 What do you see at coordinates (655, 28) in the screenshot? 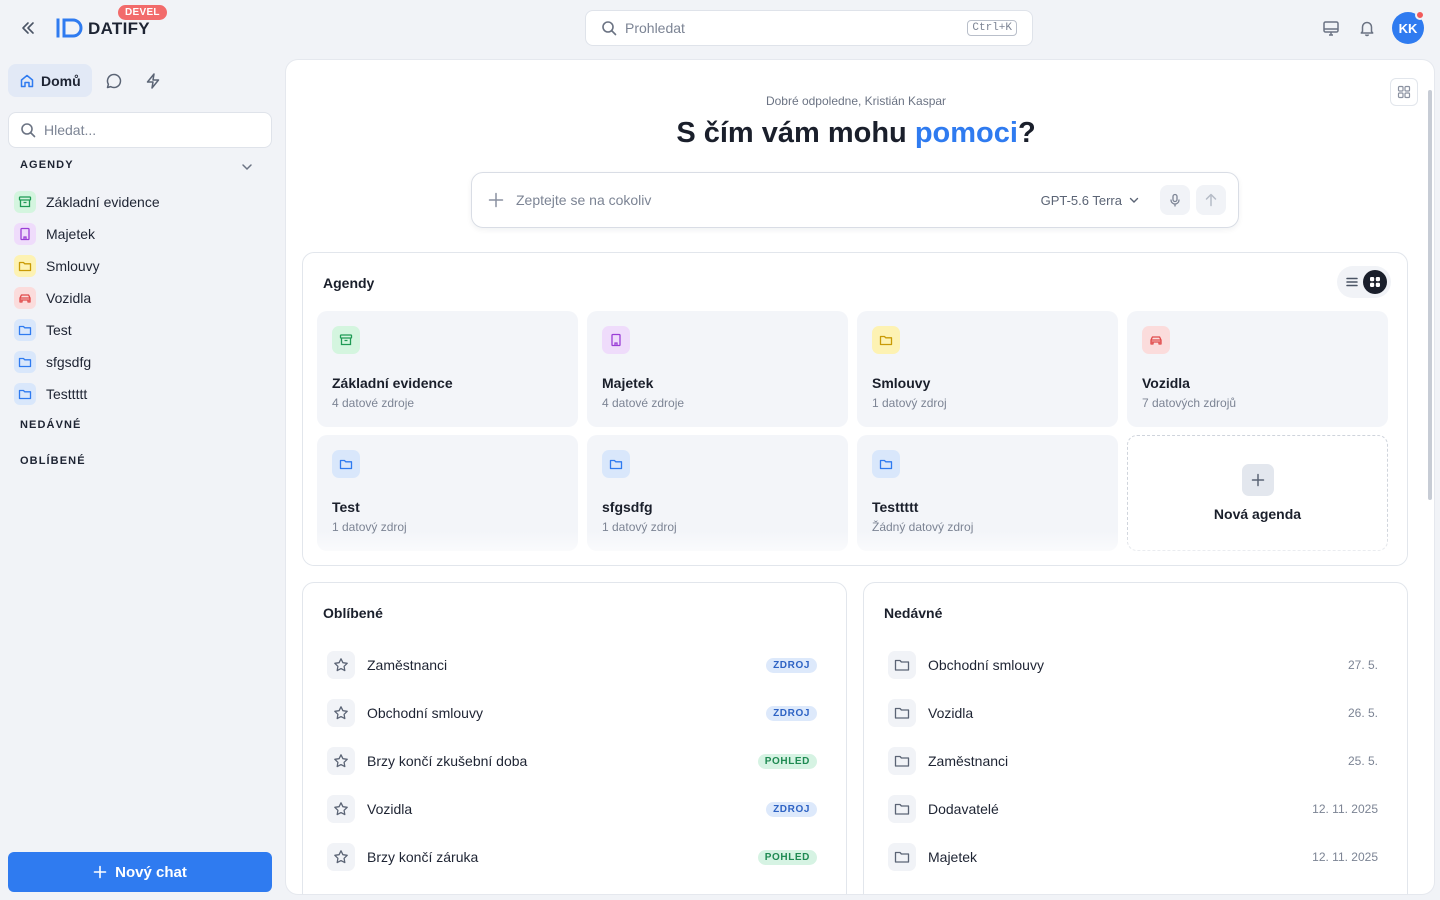
I see `global-search-placeholder: Prohledat` at bounding box center [655, 28].